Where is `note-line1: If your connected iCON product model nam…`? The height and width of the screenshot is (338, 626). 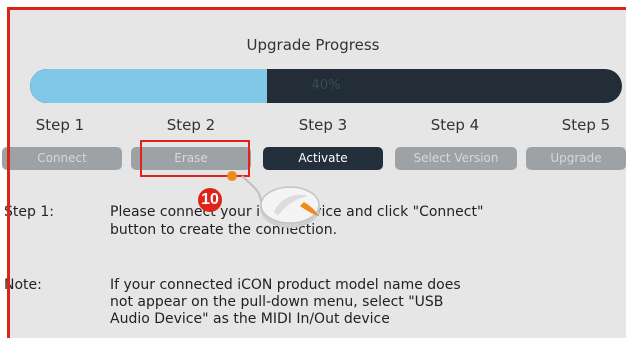
note-line1: If your connected iCON product model nam… is located at coordinates (285, 285).